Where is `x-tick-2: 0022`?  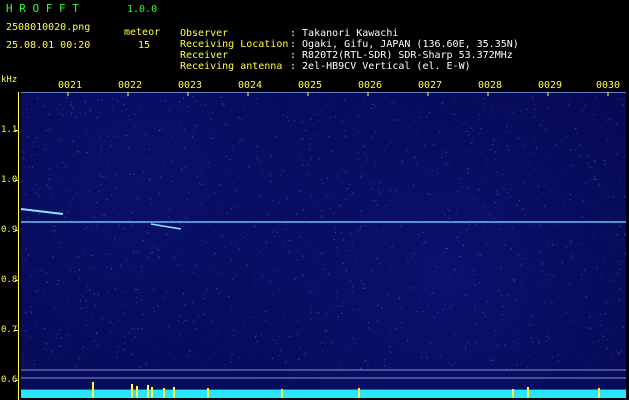 x-tick-2: 0022 is located at coordinates (130, 85).